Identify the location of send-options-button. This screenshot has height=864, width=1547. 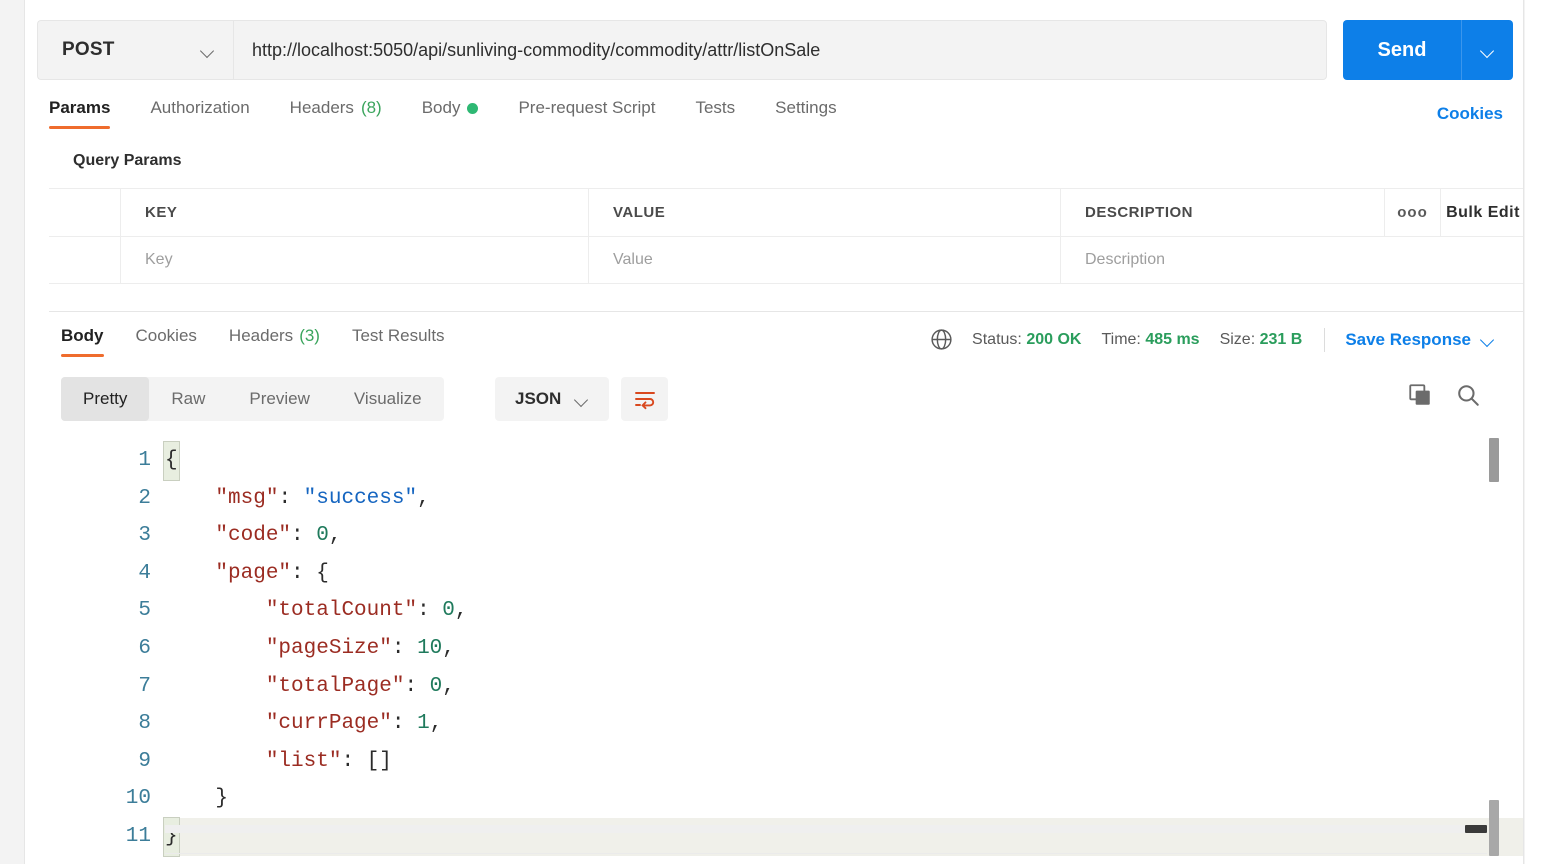
(1487, 50).